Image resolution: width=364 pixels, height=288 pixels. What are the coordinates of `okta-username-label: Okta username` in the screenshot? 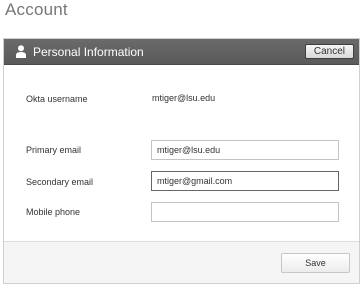 It's located at (57, 99).